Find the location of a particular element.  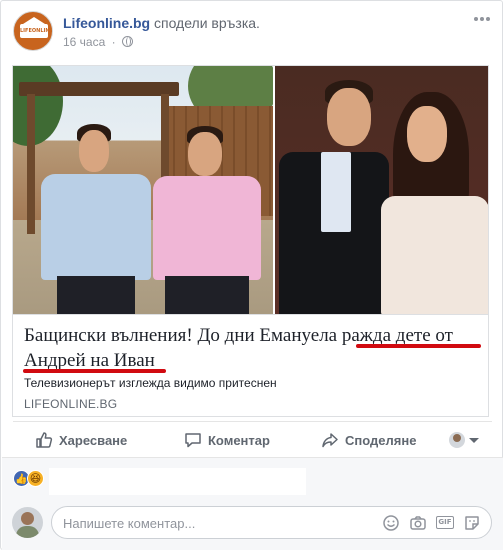

comment-bubble-icon is located at coordinates (193, 440).